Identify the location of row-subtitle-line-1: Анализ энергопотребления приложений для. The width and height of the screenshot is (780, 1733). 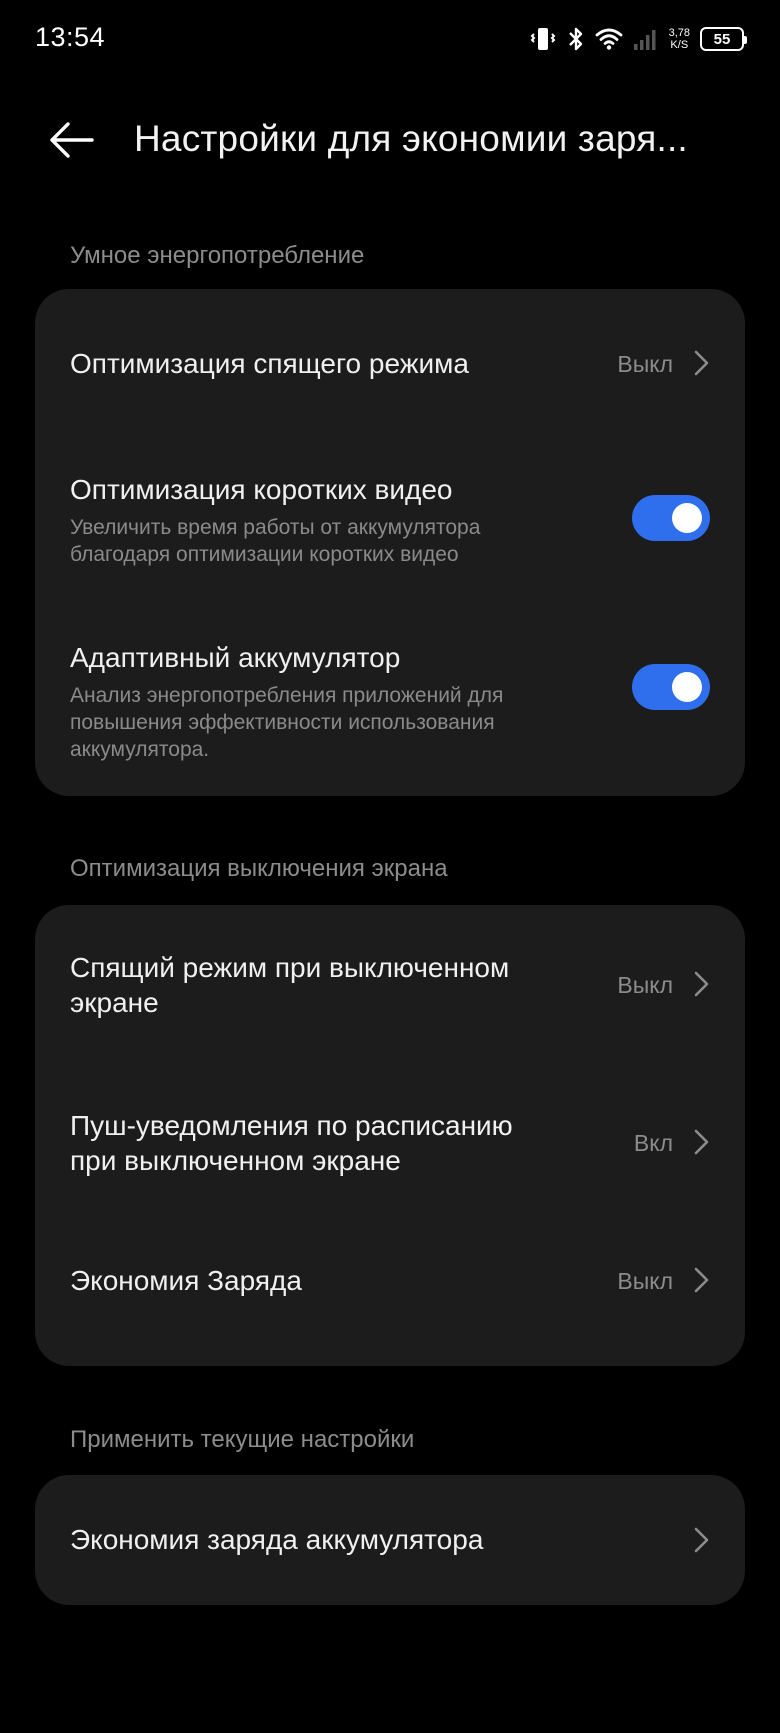
(287, 695).